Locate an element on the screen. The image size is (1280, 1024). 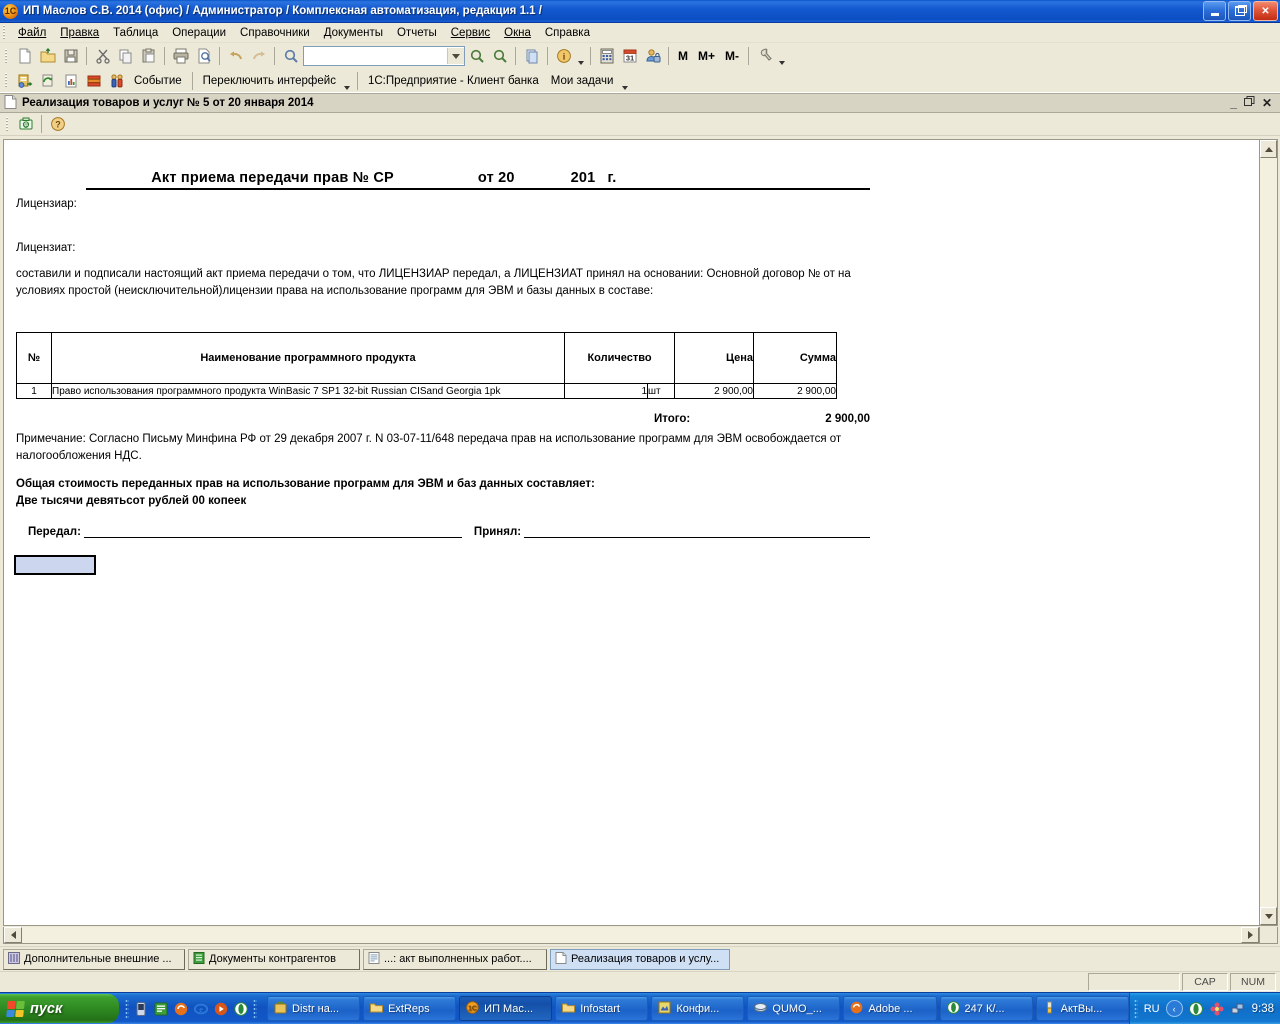
memory-subtract-button: M- is located at coordinates (732, 56).